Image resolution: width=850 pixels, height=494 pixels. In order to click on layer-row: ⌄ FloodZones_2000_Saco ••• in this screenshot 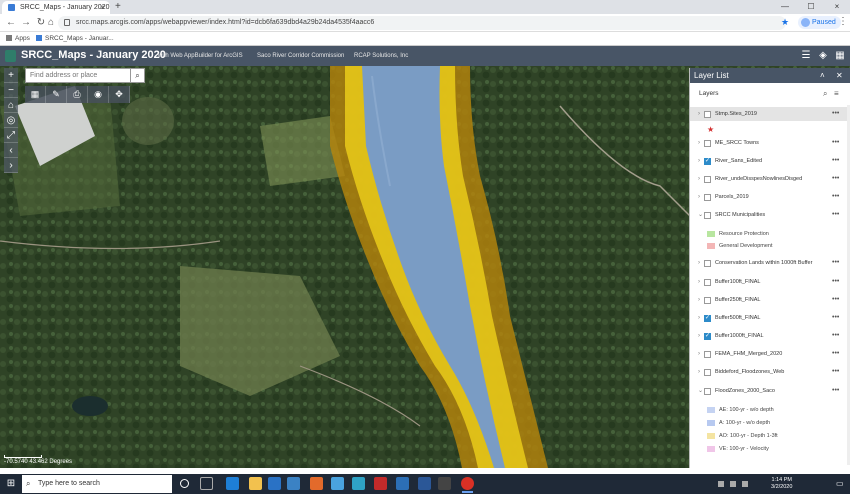, I will do `click(770, 391)`.